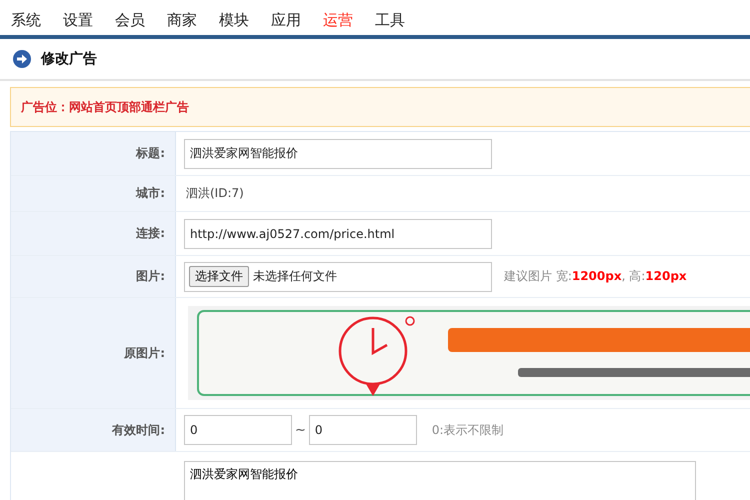 This screenshot has width=750, height=500. I want to click on file-status-text: 未选择任何文件, so click(295, 276).